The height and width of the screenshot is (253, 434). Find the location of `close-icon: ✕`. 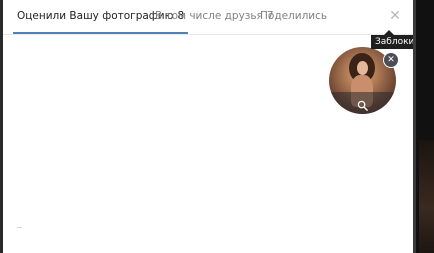

close-icon: ✕ is located at coordinates (395, 16).